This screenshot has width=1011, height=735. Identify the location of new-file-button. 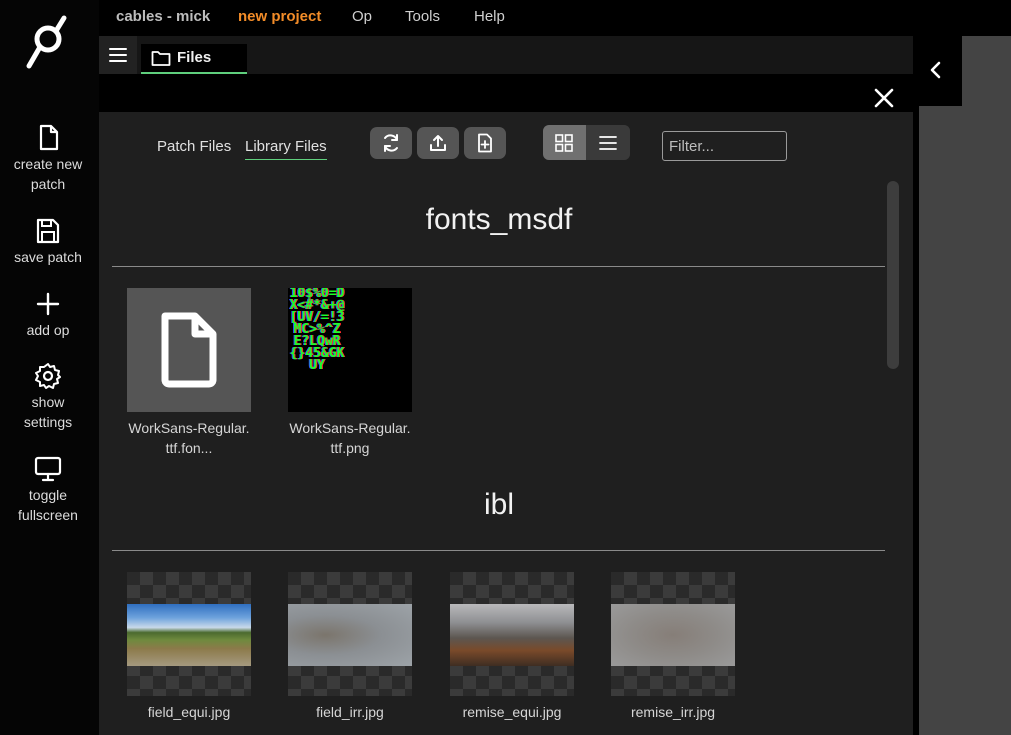
(485, 143).